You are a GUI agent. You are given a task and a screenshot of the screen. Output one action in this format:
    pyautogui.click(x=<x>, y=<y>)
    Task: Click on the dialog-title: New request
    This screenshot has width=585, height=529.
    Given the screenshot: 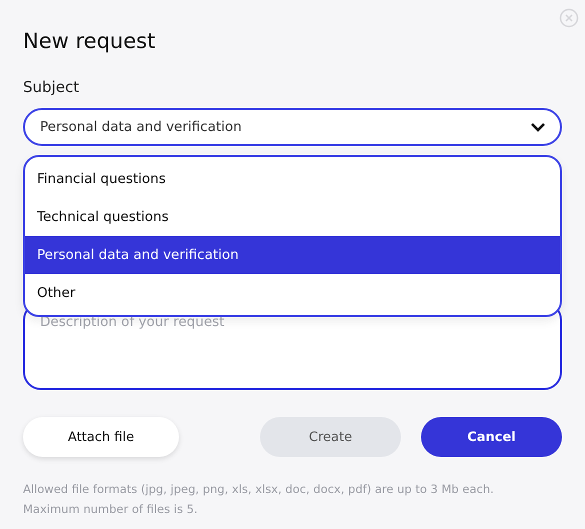 What is the action you would take?
    pyautogui.click(x=89, y=41)
    